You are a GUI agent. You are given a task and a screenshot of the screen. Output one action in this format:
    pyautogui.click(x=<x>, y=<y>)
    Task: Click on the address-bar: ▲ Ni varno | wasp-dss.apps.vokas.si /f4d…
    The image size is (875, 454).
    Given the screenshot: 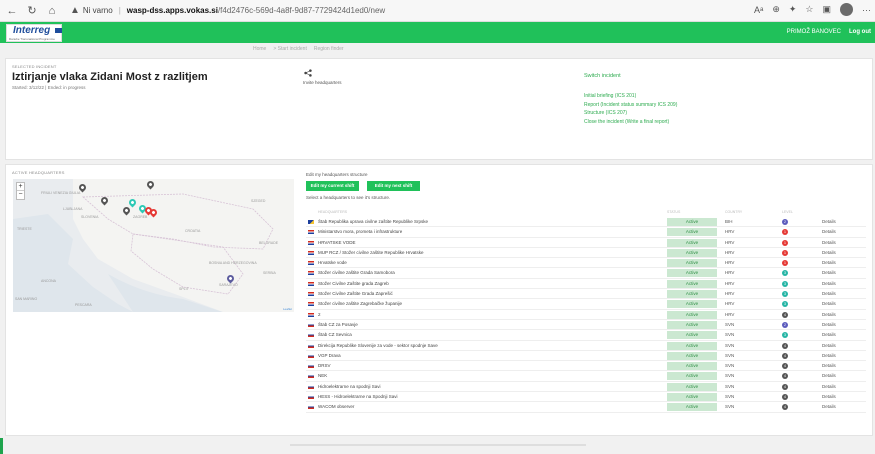 What is the action you would take?
    pyautogui.click(x=292, y=10)
    